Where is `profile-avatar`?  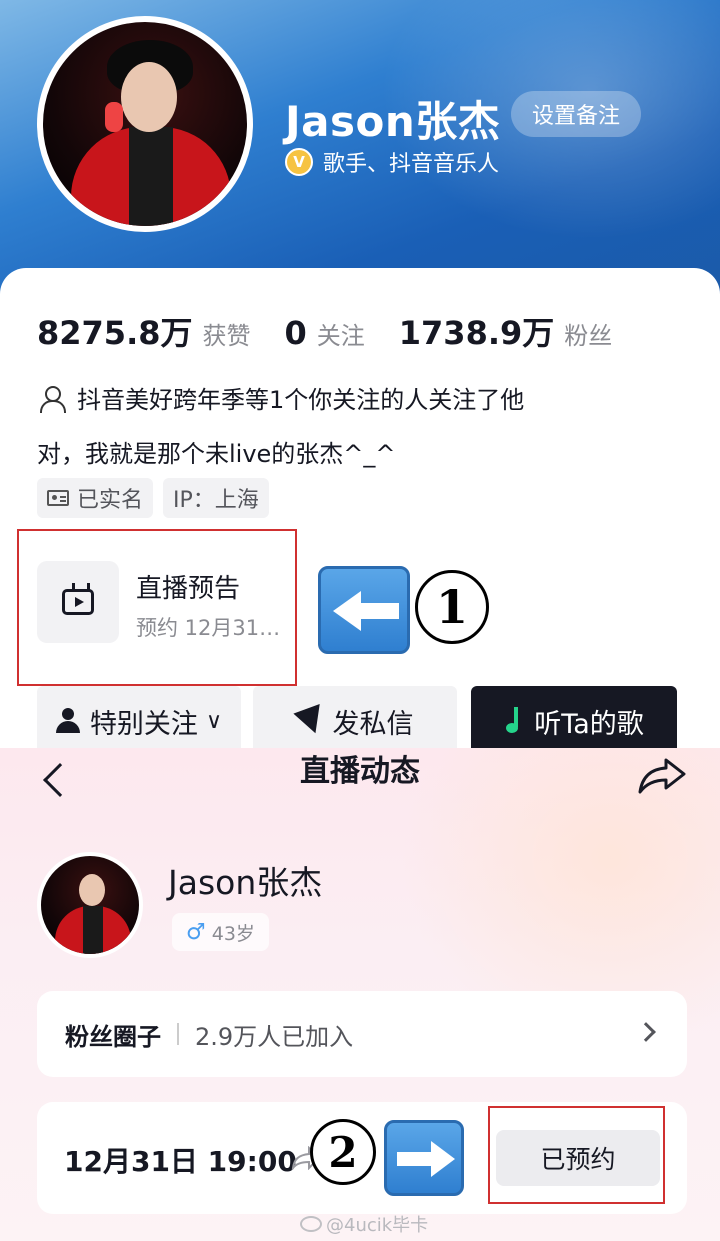 profile-avatar is located at coordinates (145, 124).